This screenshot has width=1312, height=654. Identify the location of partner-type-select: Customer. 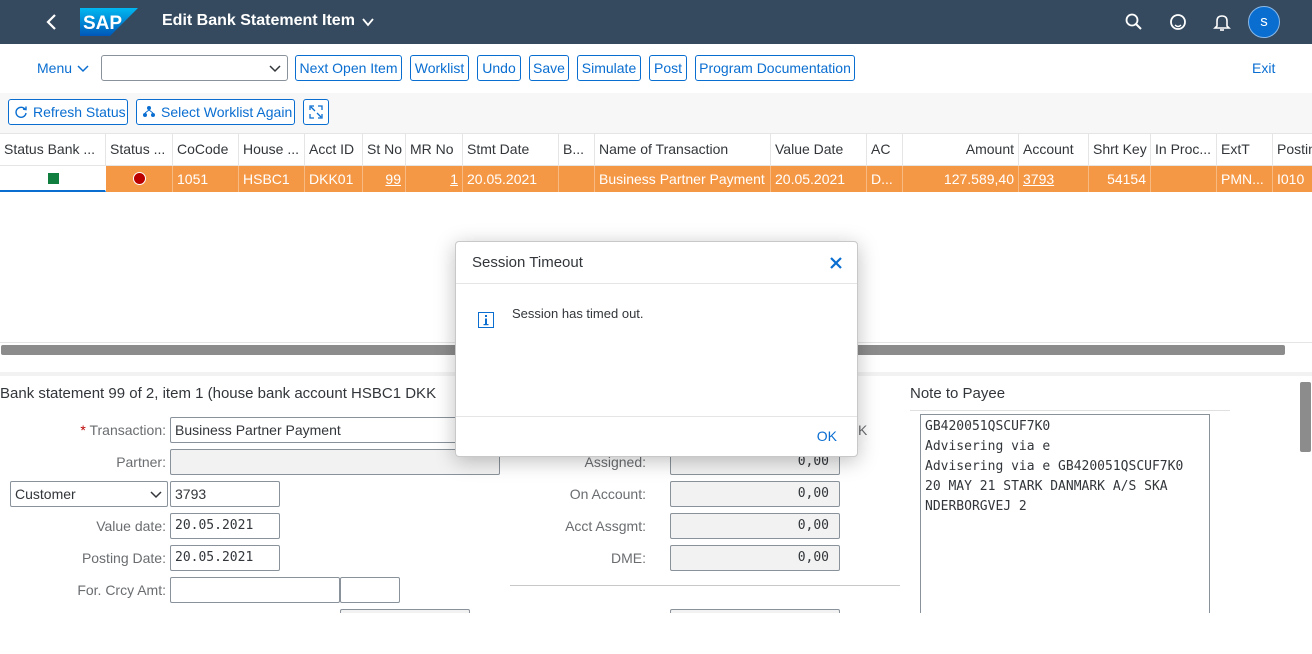
(89, 494).